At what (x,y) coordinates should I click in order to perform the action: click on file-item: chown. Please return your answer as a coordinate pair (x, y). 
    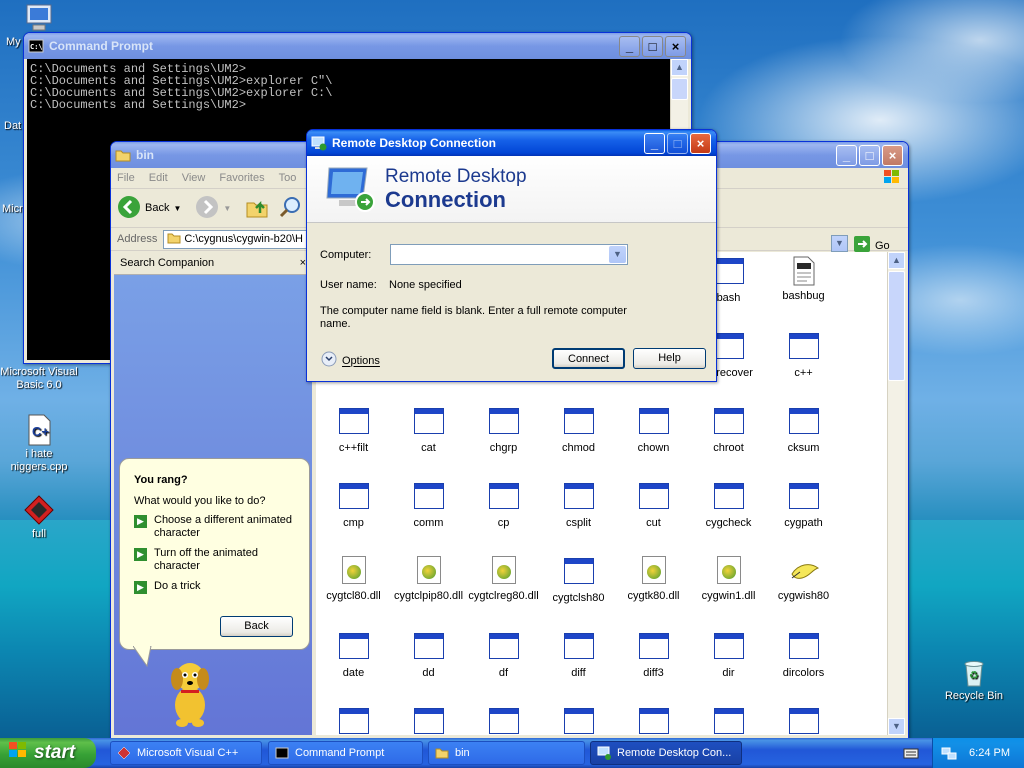
    Looking at the image, I should click on (653, 430).